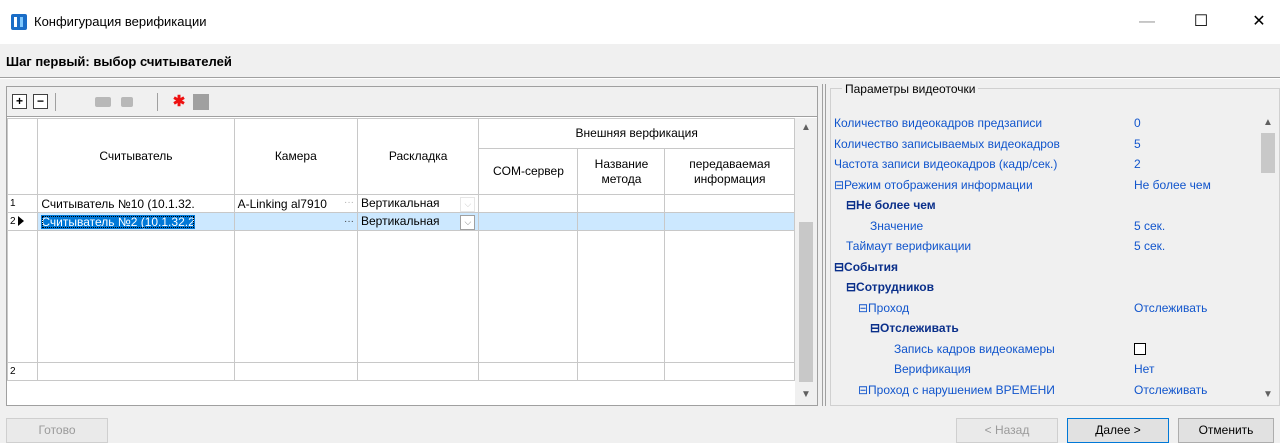 Image resolution: width=1280 pixels, height=443 pixels. Describe the element at coordinates (1201, 22) in the screenshot. I see `maximize-button: ☐` at that location.